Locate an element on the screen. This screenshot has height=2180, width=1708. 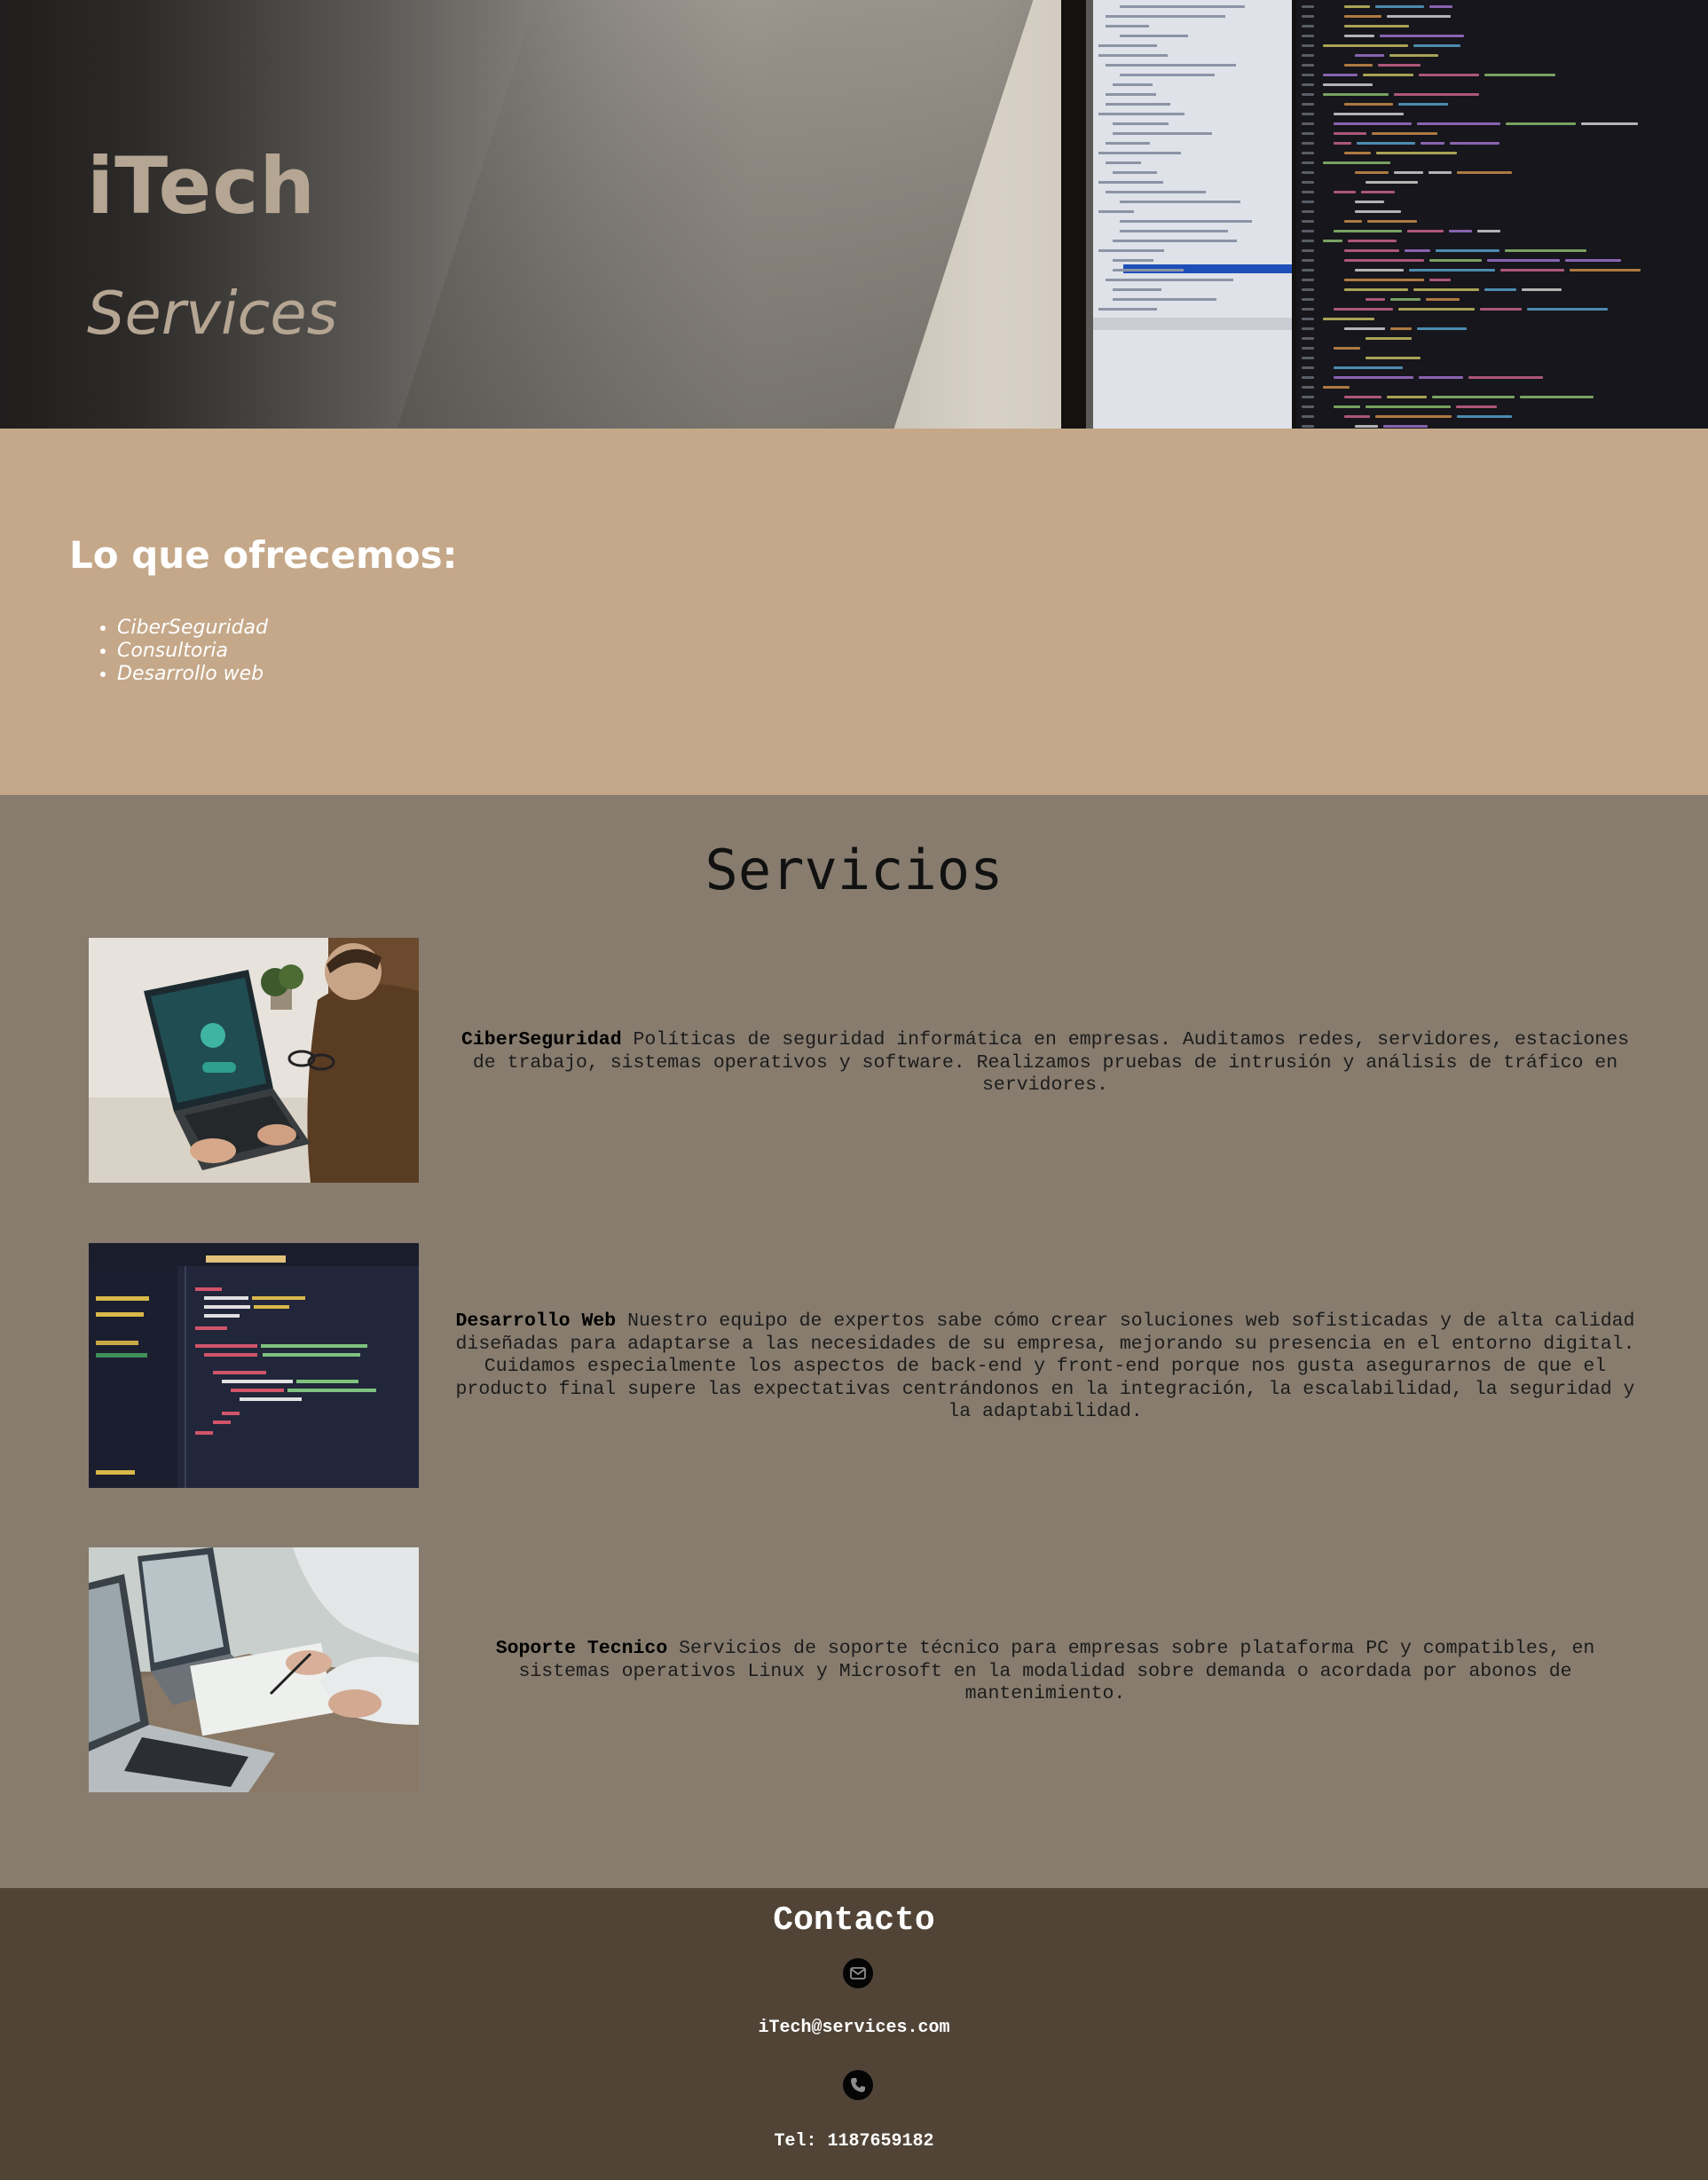
hero-monitor-image is located at coordinates (1384, 214).